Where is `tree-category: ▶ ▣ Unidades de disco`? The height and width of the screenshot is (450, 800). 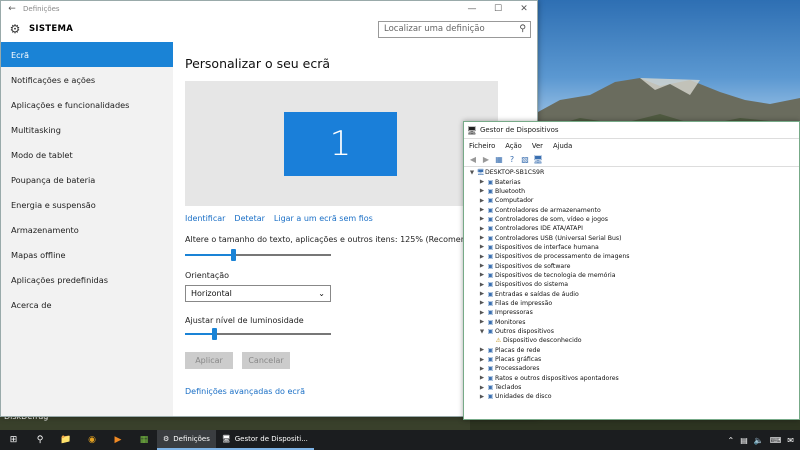 tree-category: ▶ ▣ Unidades de disco is located at coordinates (633, 396).